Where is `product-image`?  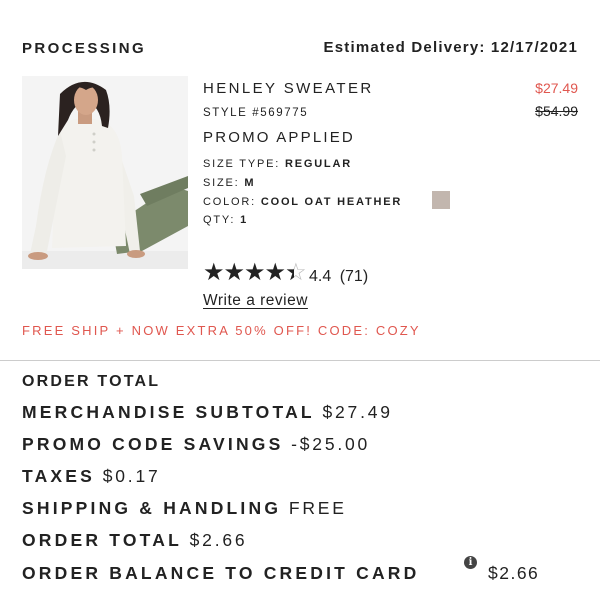 product-image is located at coordinates (105, 172).